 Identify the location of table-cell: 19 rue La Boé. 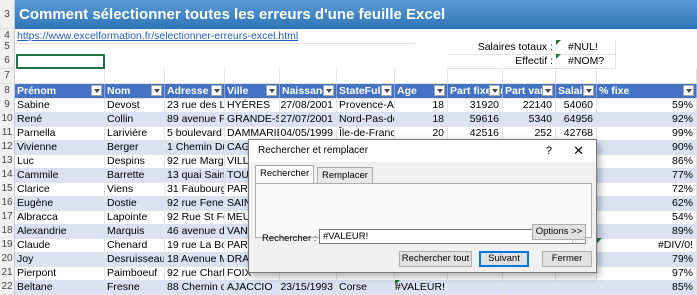
(195, 245).